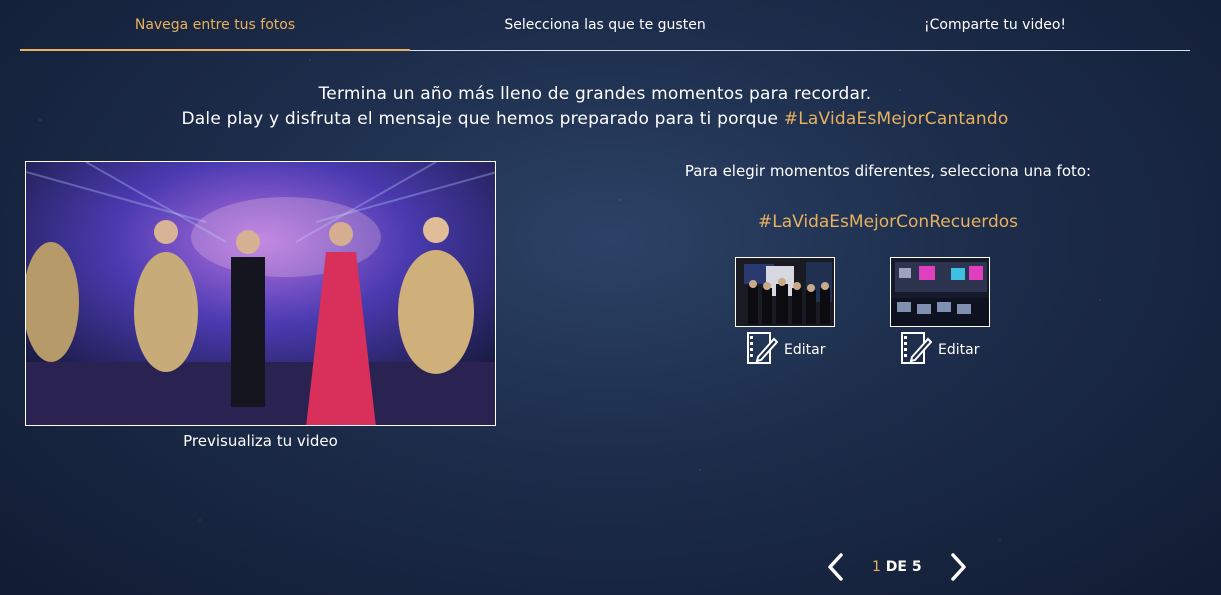  Describe the element at coordinates (835, 567) in the screenshot. I see `chevron-left-icon` at that location.